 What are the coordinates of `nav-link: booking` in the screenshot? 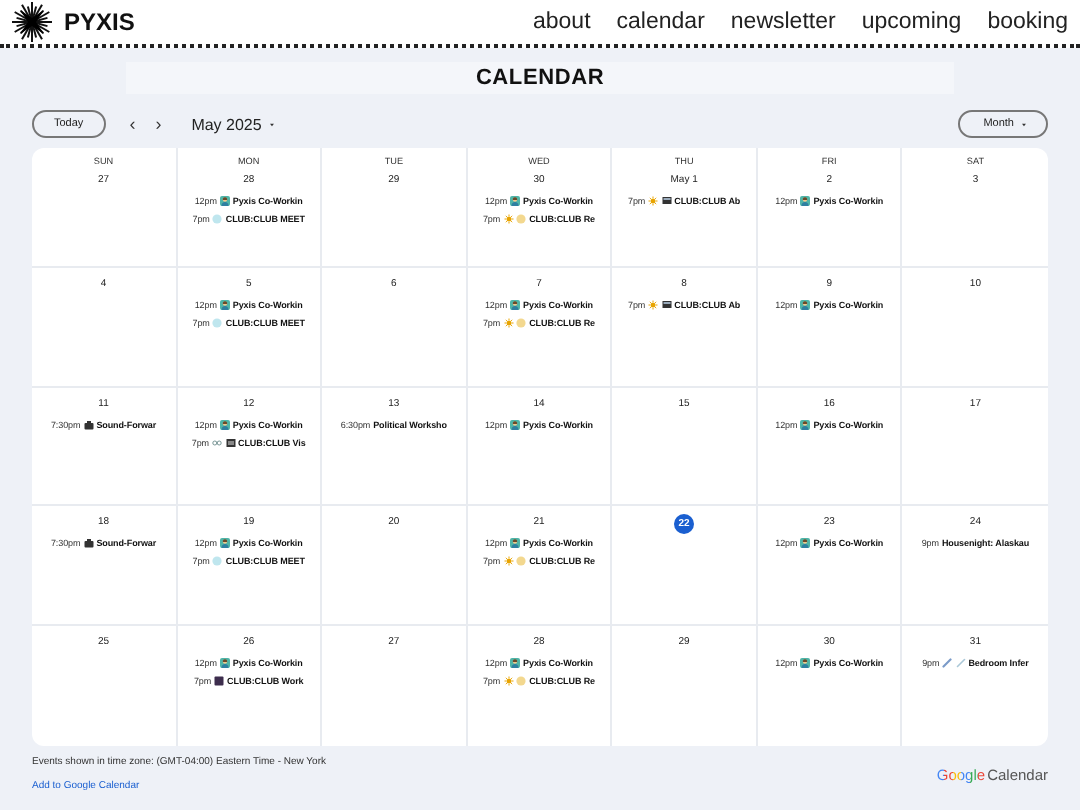 It's located at (1027, 22).